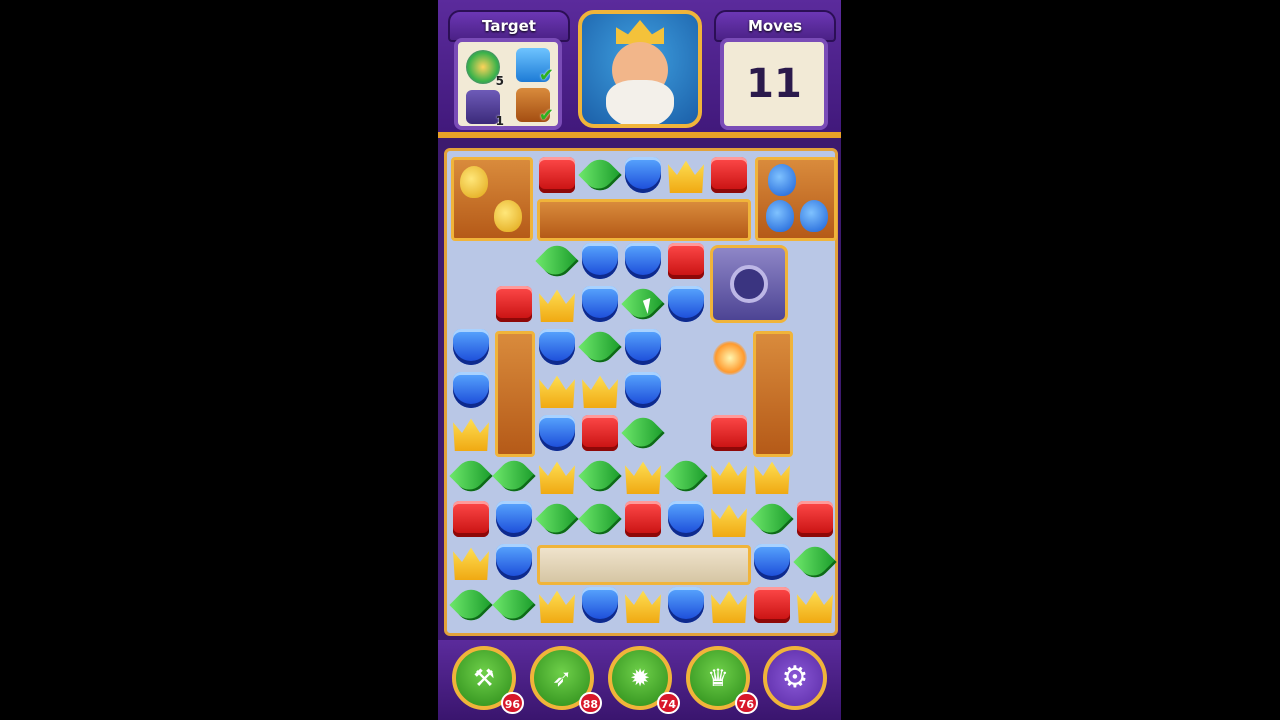 The height and width of the screenshot is (720, 1280). I want to click on booster-arrow: ➶ 88, so click(566, 680).